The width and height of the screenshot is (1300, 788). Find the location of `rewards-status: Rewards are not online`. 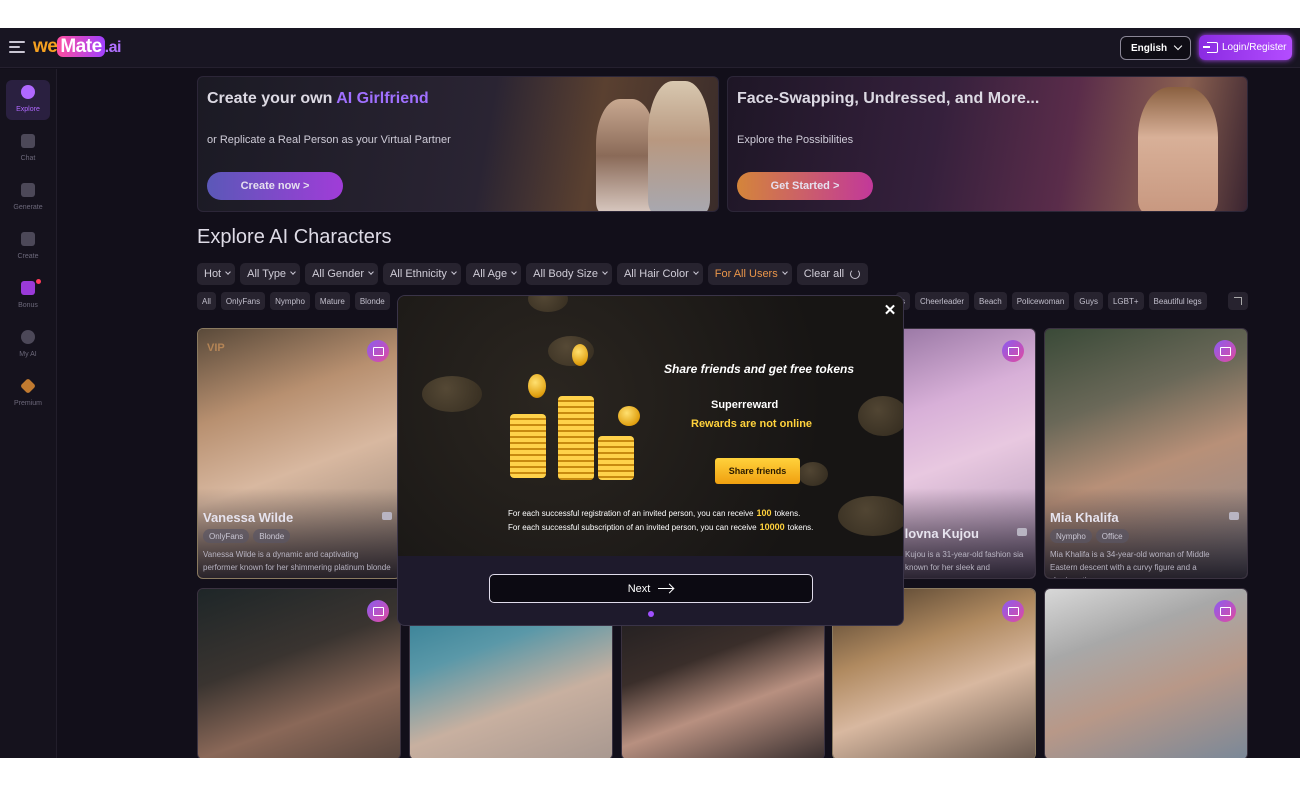

rewards-status: Rewards are not online is located at coordinates (752, 424).